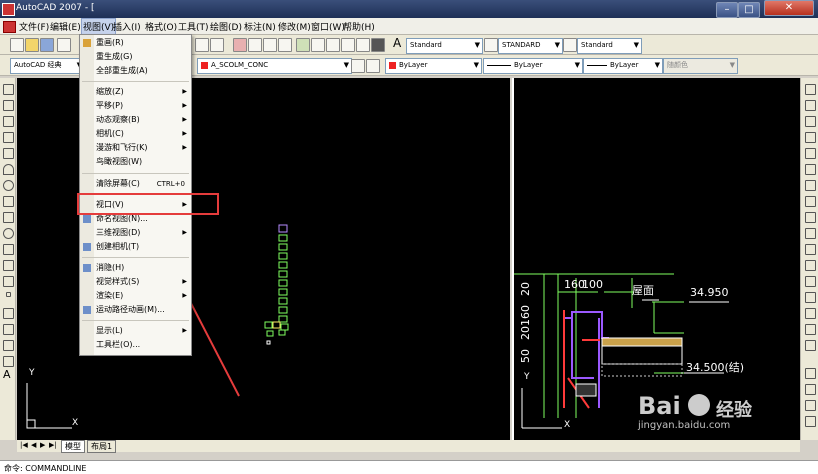 This screenshot has height=474, width=818. What do you see at coordinates (9, 27) in the screenshot?
I see `document-icon` at bounding box center [9, 27].